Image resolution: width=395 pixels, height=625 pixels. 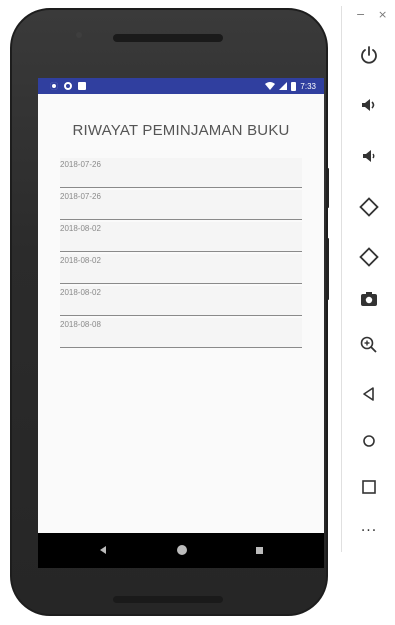 What do you see at coordinates (181, 130) in the screenshot?
I see `page-title: RIWAYAT PEMINJAMAN BUKU` at bounding box center [181, 130].